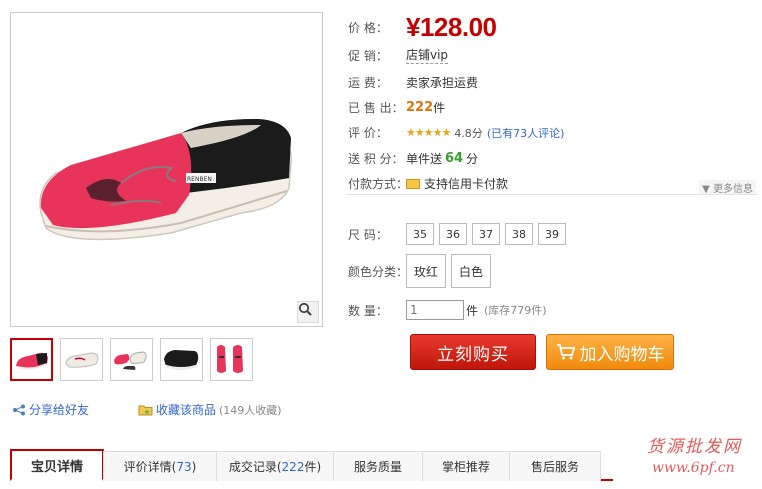 This screenshot has height=489, width=762. I want to click on share-icon, so click(19, 409).